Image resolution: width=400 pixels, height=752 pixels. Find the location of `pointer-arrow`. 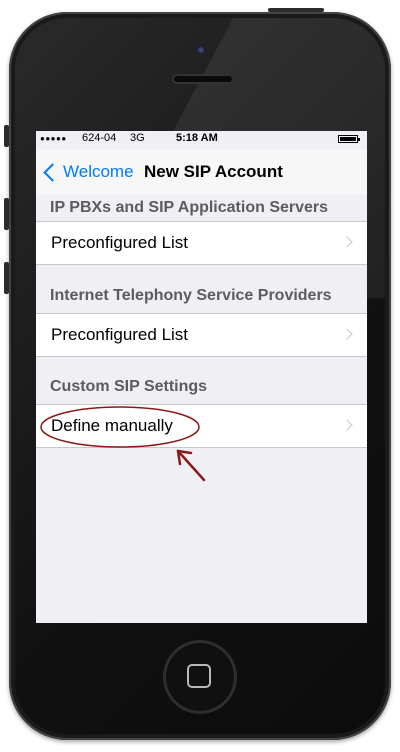

pointer-arrow is located at coordinates (191, 465).